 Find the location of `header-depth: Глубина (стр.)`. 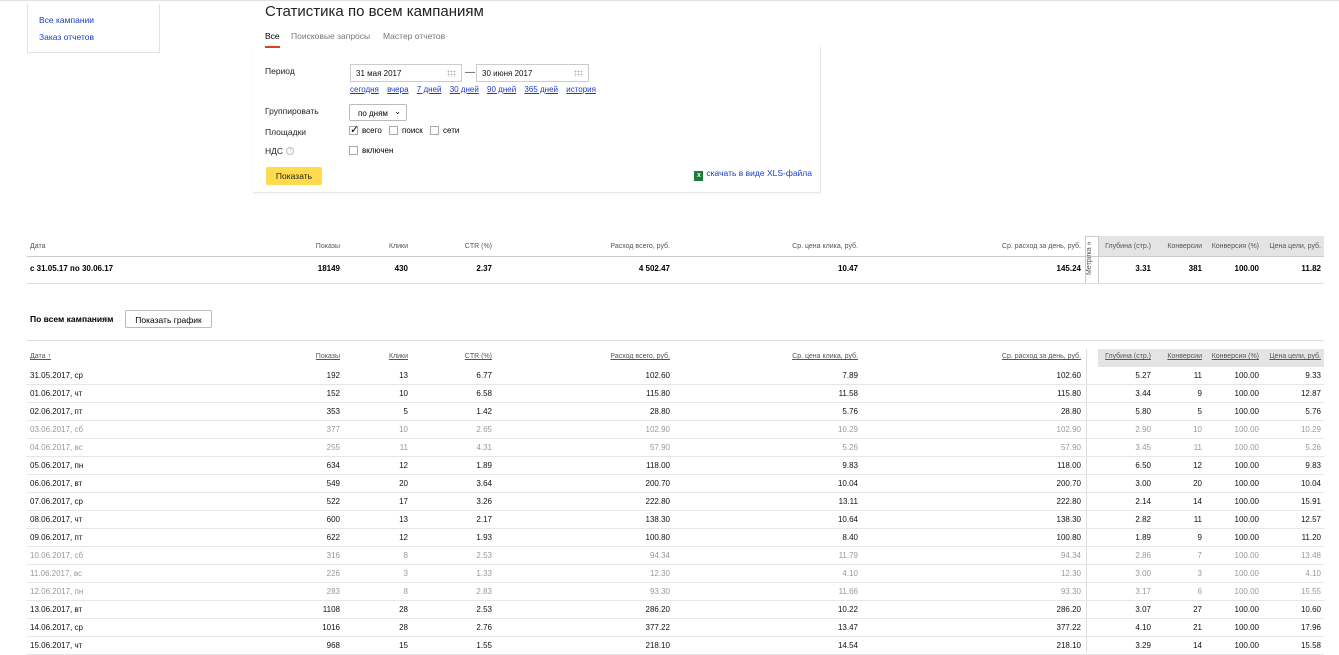

header-depth: Глубина (стр.) is located at coordinates (1128, 246).